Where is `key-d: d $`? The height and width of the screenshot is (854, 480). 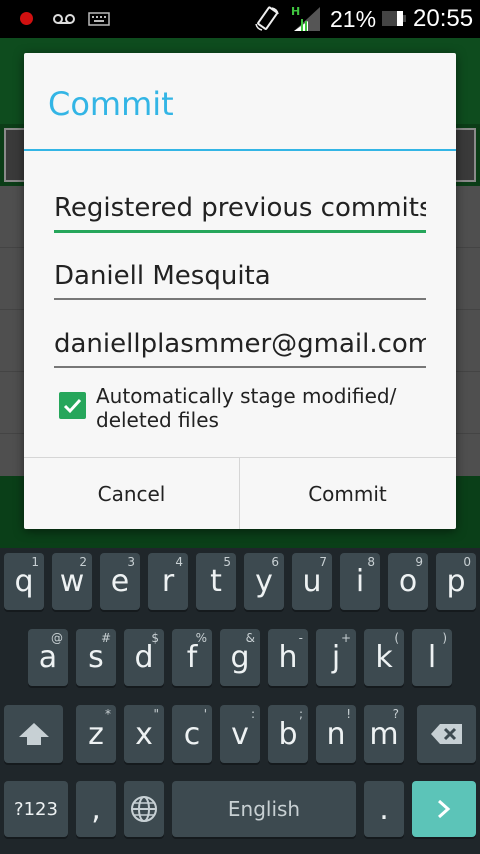 key-d: d $ is located at coordinates (144, 657).